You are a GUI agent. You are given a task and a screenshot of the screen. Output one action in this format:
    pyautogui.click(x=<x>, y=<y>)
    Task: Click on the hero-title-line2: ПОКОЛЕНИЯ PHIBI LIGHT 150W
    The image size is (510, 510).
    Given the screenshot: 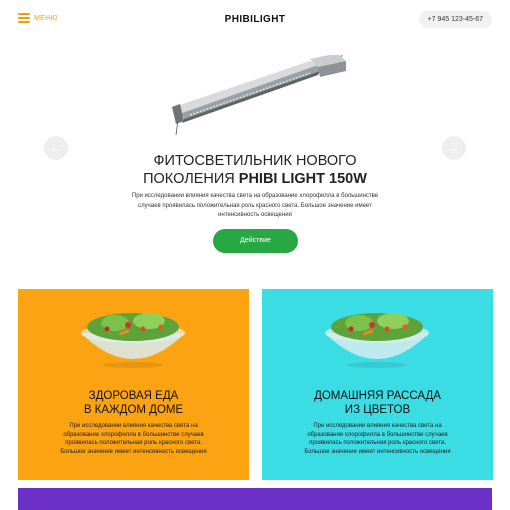 What is the action you would take?
    pyautogui.click(x=255, y=179)
    